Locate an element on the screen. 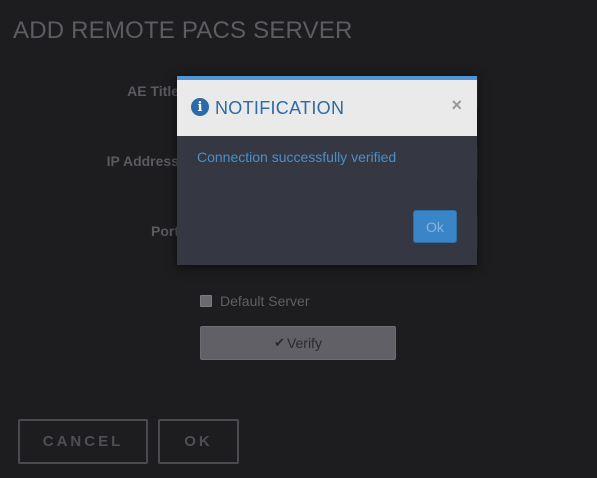 This screenshot has height=478, width=597. modal-header: i NOTIFICATION × is located at coordinates (327, 108).